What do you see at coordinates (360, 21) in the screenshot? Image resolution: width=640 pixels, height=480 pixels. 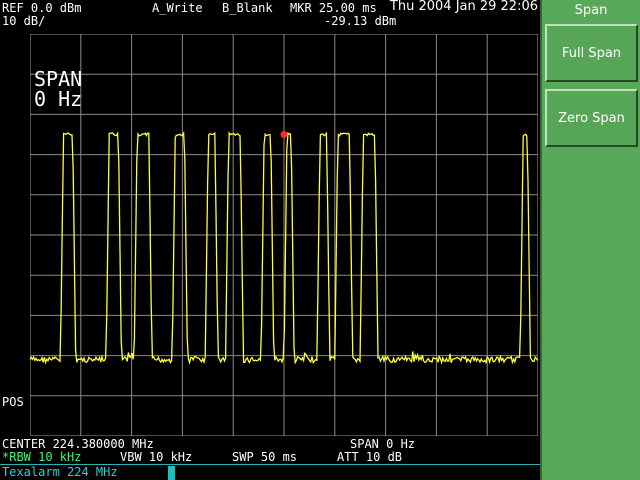 I see `marker-level-readout: -29.13 dBm` at bounding box center [360, 21].